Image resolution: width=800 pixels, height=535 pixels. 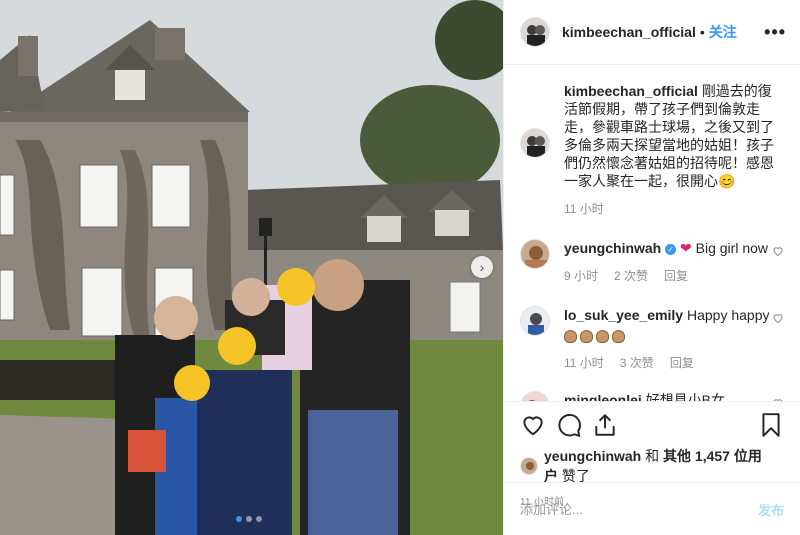 What do you see at coordinates (584, 363) in the screenshot?
I see `comment-time: 11 小时` at bounding box center [584, 363].